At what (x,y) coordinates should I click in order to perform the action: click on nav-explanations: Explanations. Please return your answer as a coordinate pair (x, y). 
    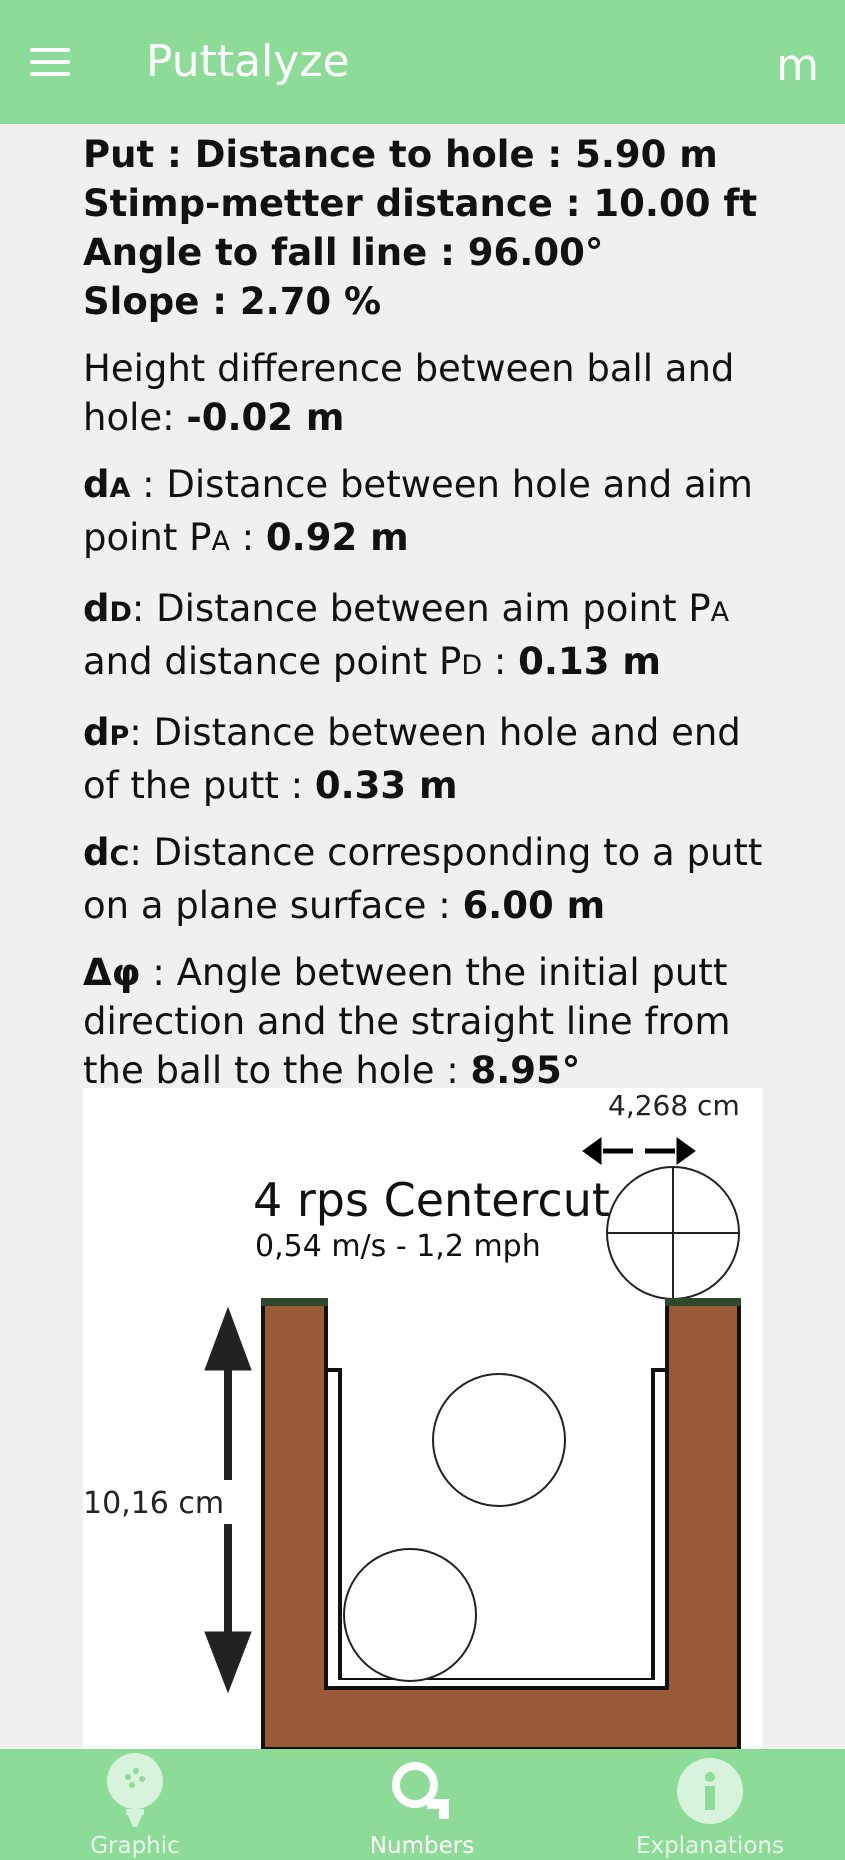
    Looking at the image, I should click on (710, 1804).